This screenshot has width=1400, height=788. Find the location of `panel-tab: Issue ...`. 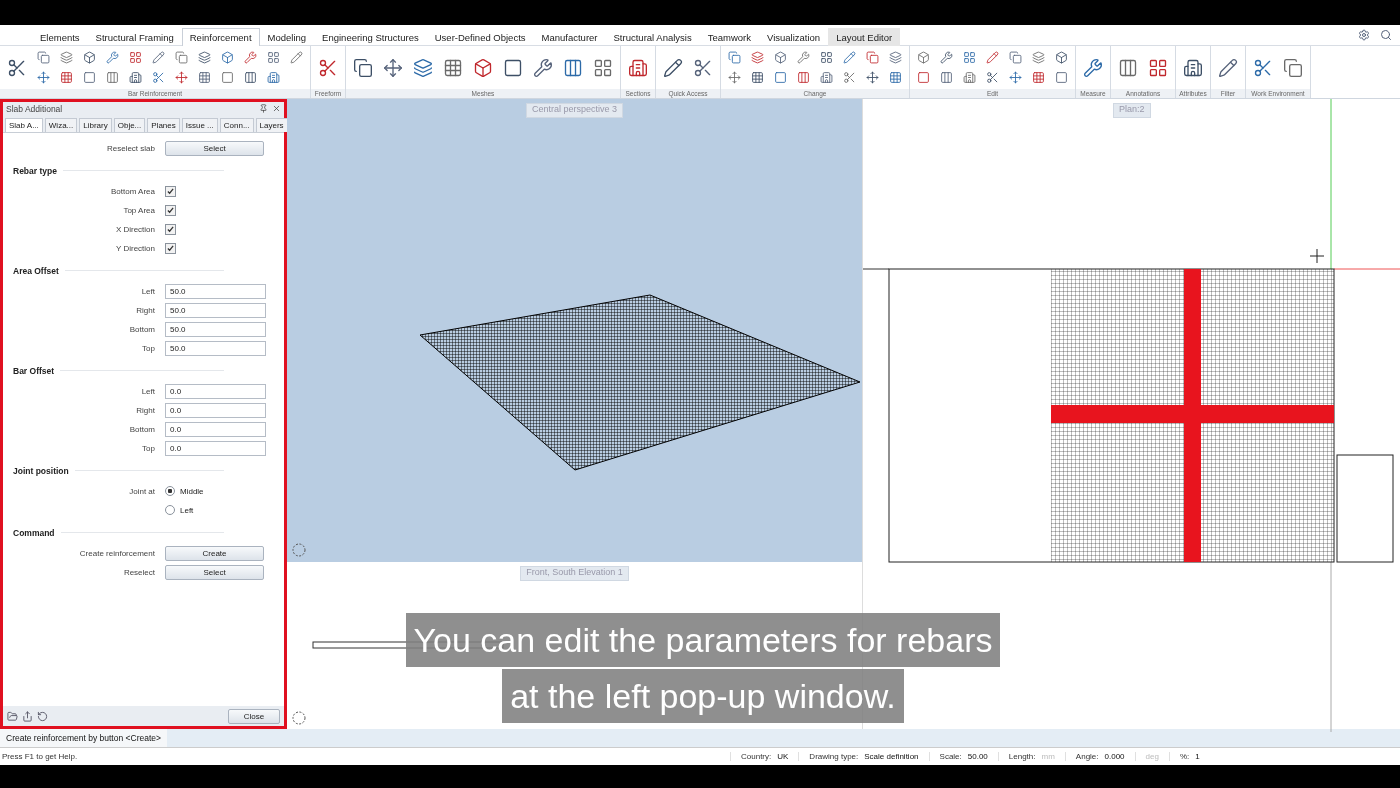

panel-tab: Issue ... is located at coordinates (199, 124).